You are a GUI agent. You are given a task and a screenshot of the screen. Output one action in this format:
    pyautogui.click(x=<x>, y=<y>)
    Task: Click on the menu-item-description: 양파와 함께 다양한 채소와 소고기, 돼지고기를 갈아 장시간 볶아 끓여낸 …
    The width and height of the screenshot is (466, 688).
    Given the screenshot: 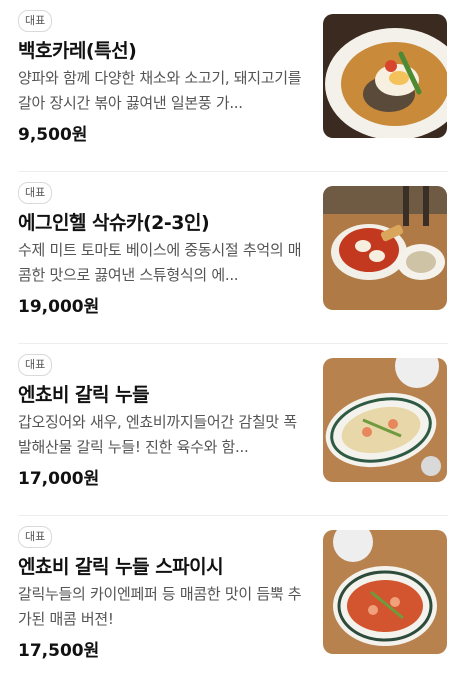 What is the action you would take?
    pyautogui.click(x=160, y=90)
    